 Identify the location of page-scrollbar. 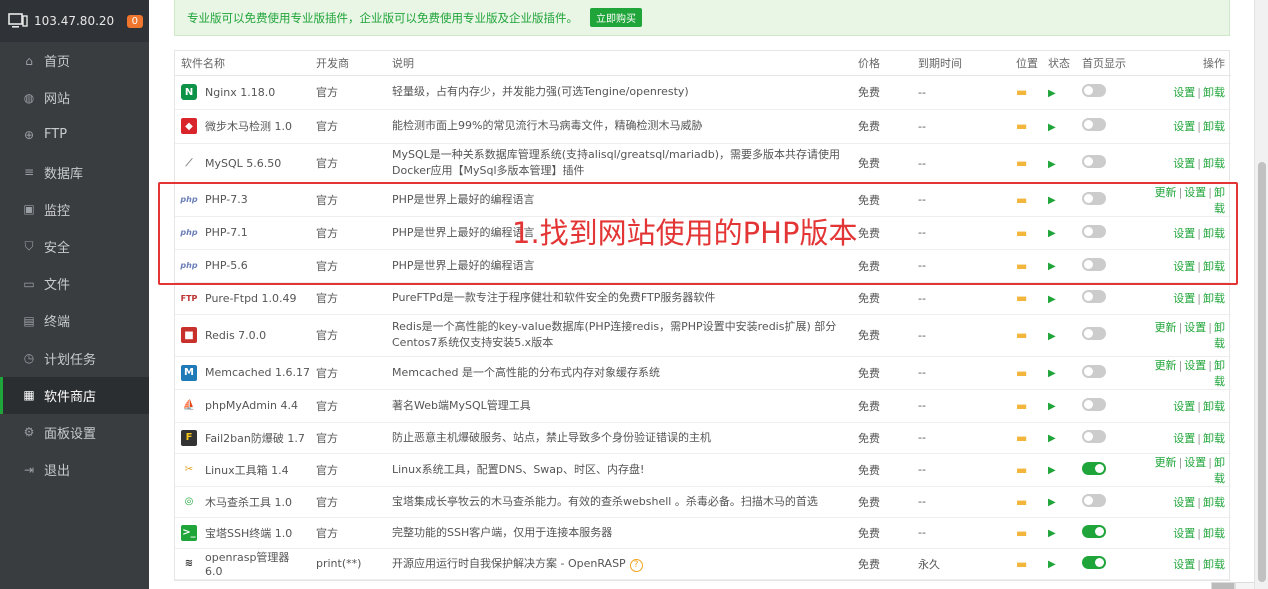
(1261, 294).